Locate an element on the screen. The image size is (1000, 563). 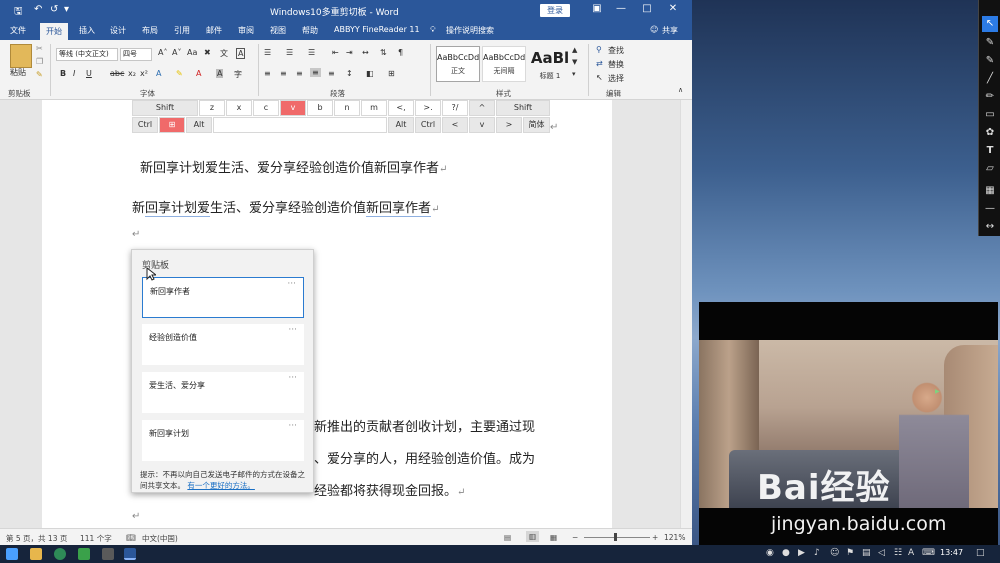
redo-icon: ↺ is located at coordinates (54, 9).